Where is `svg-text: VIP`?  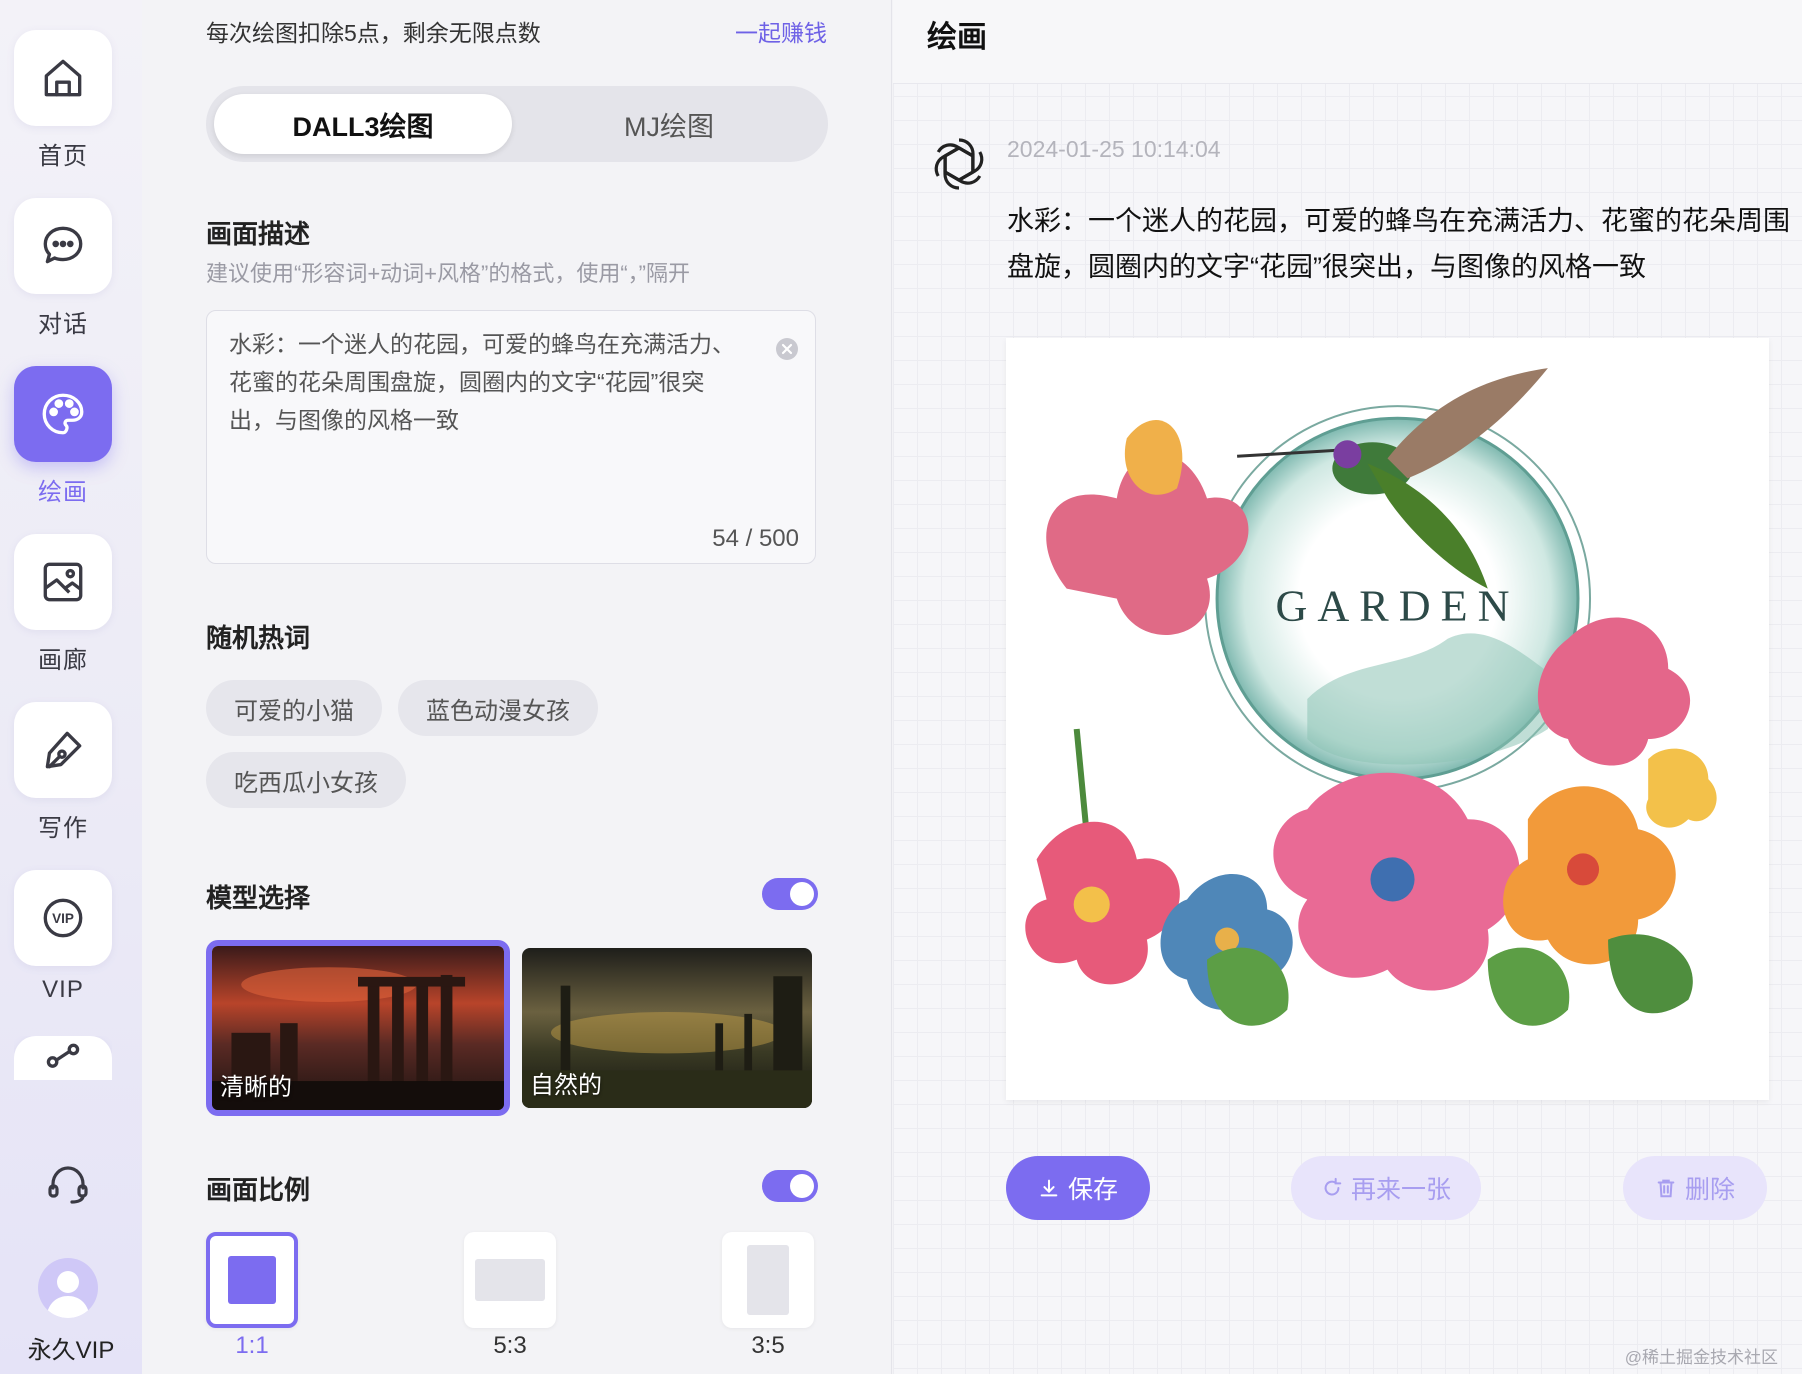
svg-text: VIP is located at coordinates (63, 918).